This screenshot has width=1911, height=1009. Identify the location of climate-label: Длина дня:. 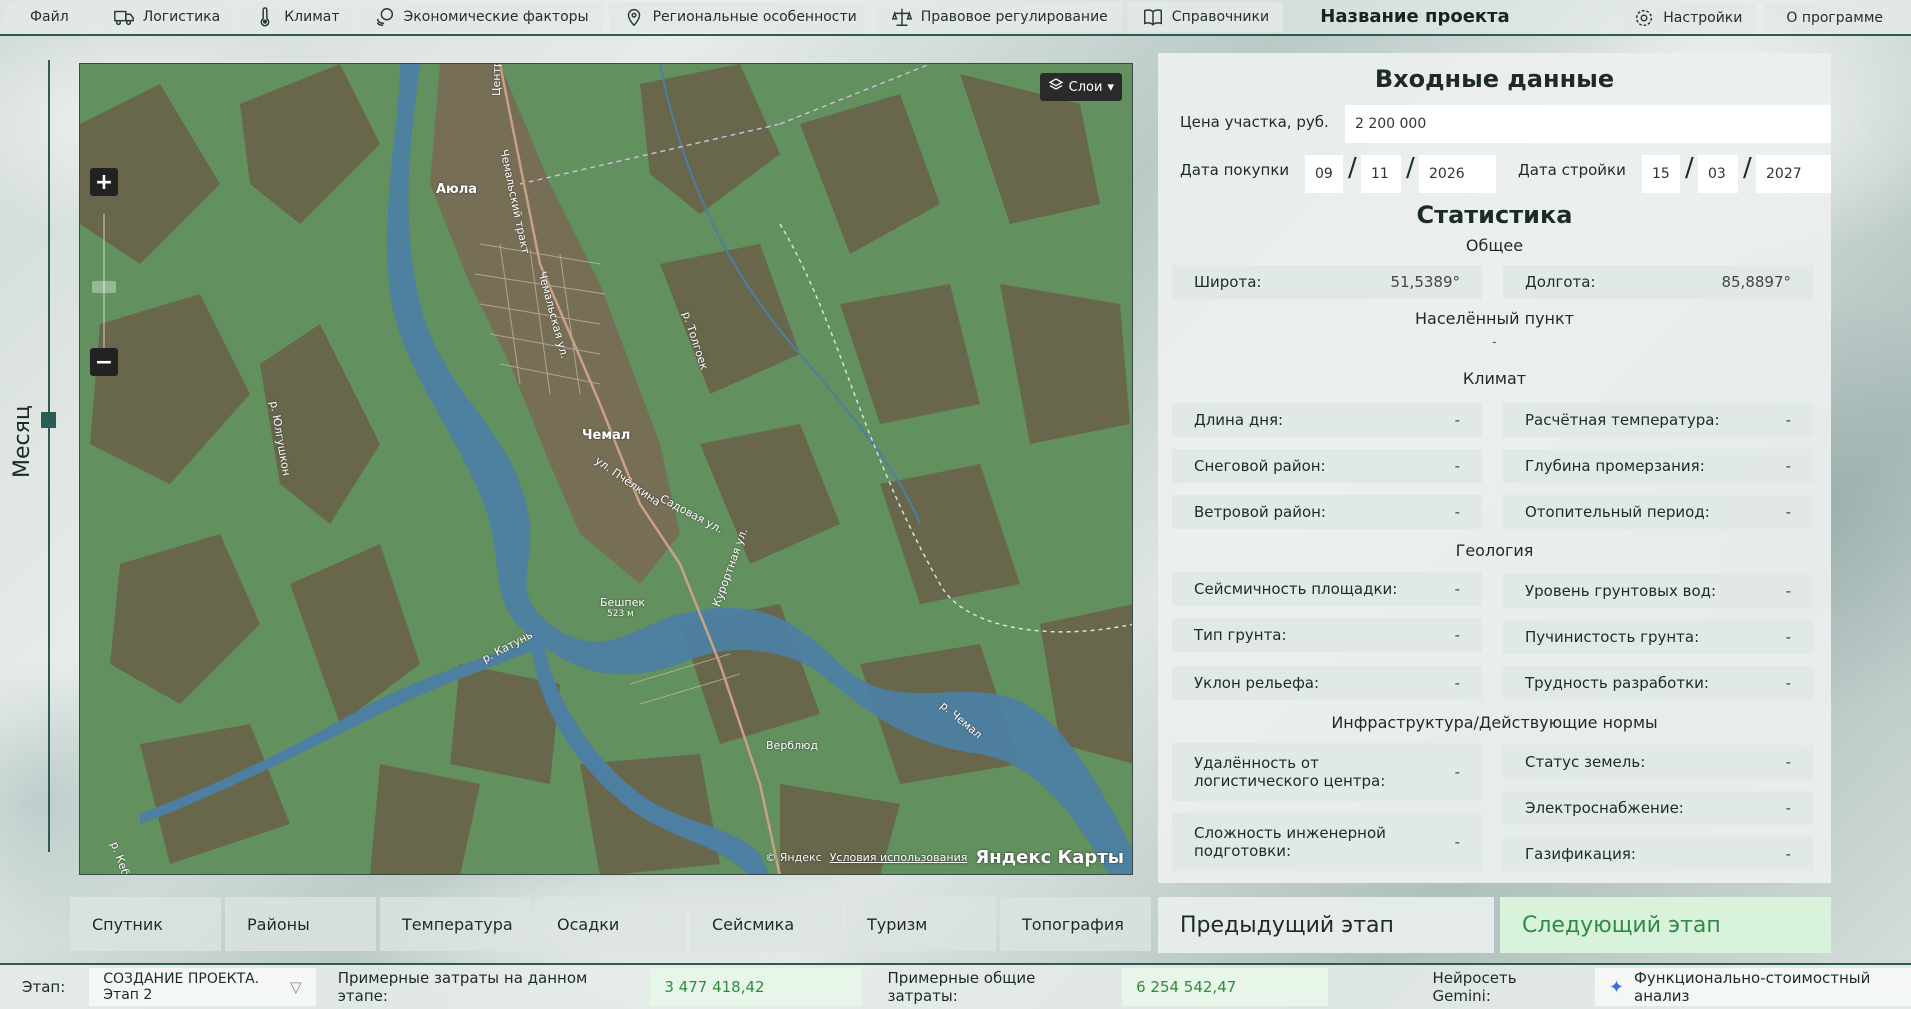
(1239, 420).